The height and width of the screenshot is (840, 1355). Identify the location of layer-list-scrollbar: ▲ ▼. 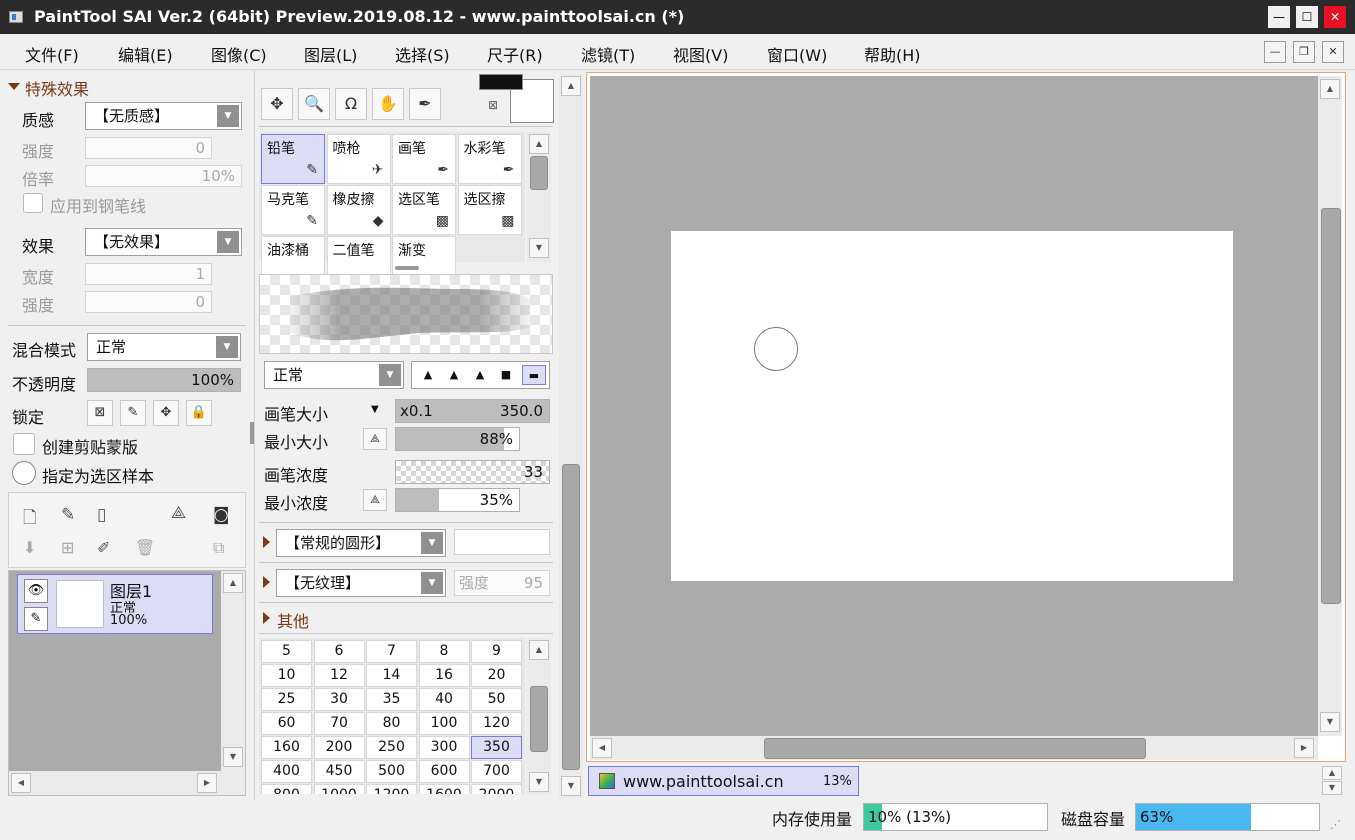
(233, 671).